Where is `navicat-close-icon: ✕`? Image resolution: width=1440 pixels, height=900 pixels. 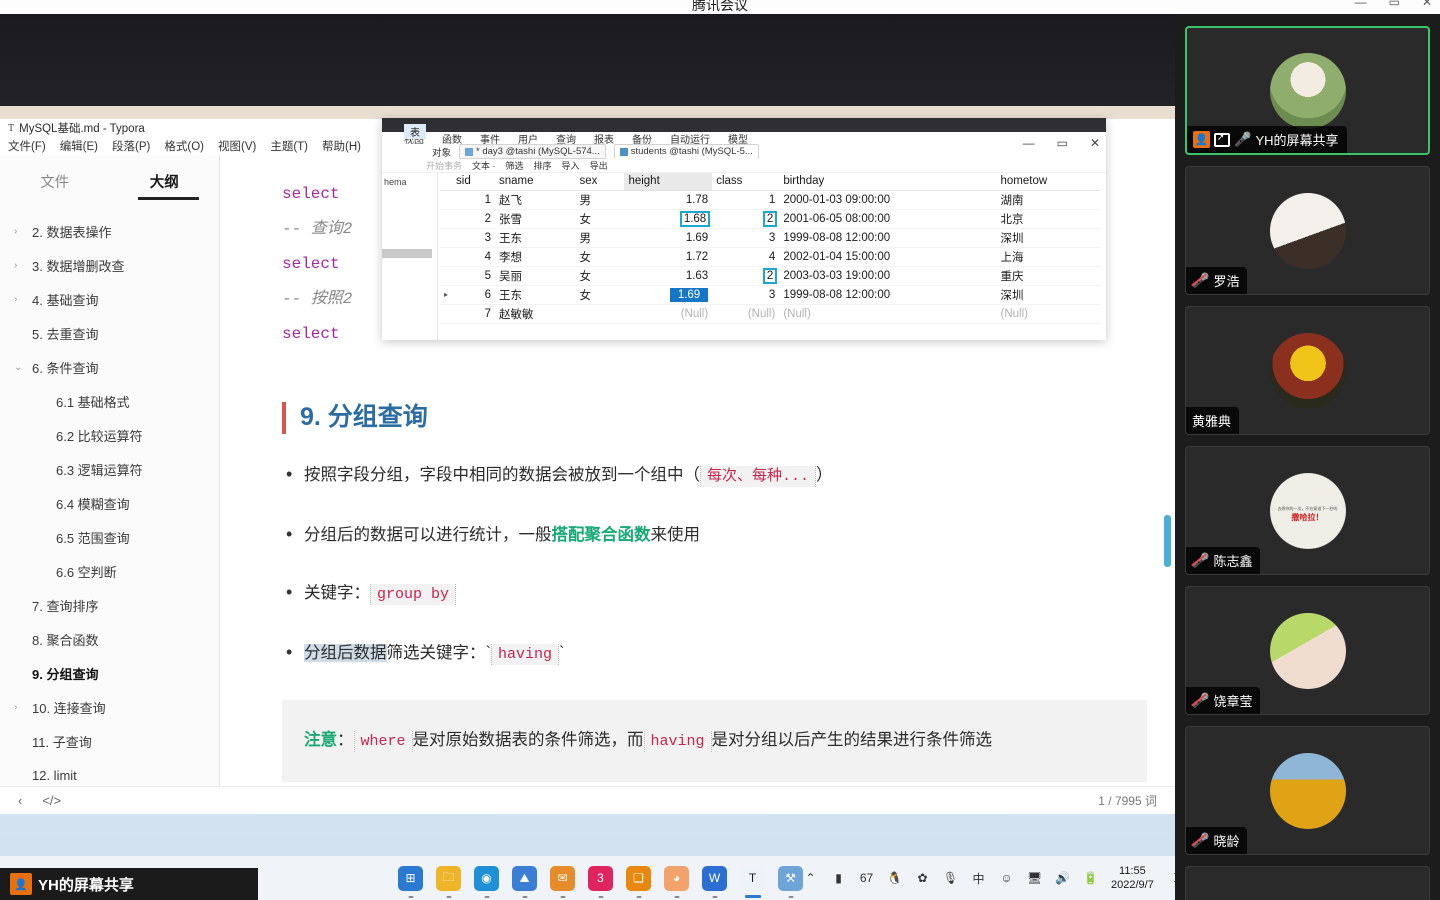
navicat-close-icon: ✕ is located at coordinates (1095, 143).